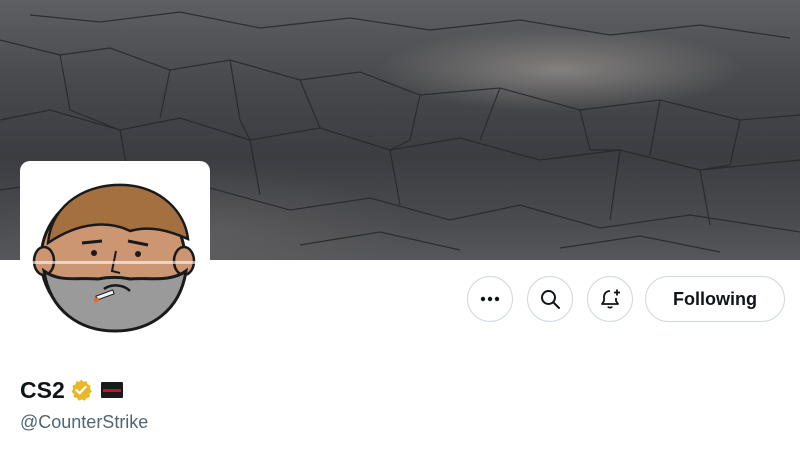  I want to click on flag-stripe, so click(111, 390).